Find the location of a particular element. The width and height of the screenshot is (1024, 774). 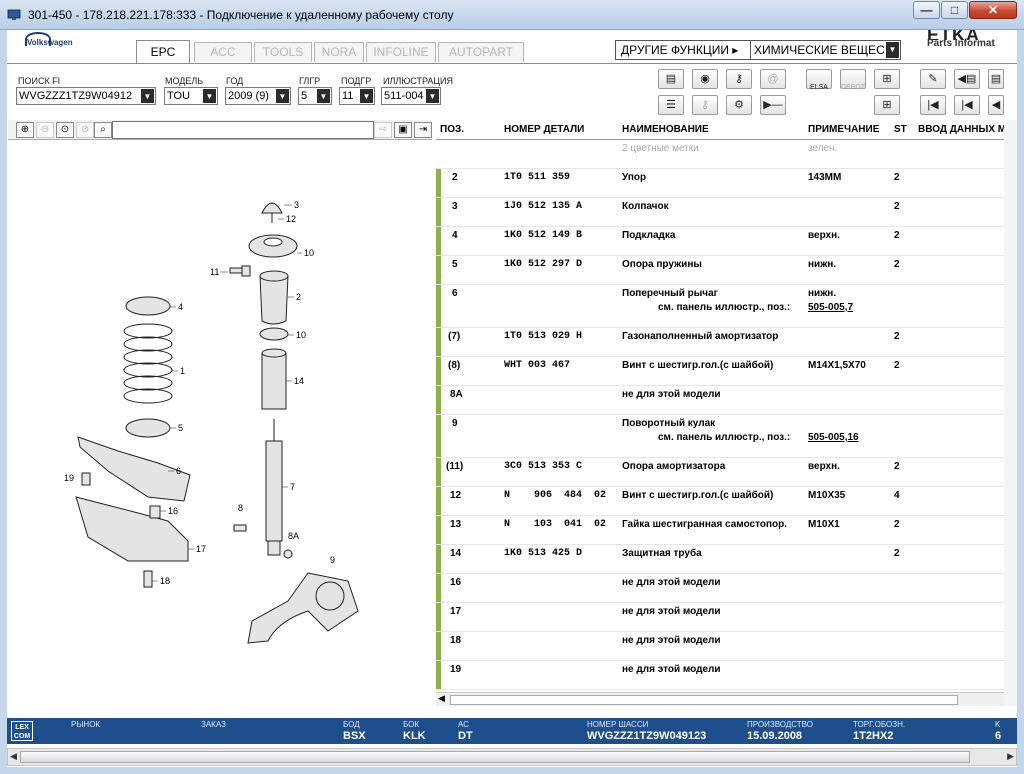

table-row: 2 1T0 511 359 Упор 143MM 2 is located at coordinates (720, 183).